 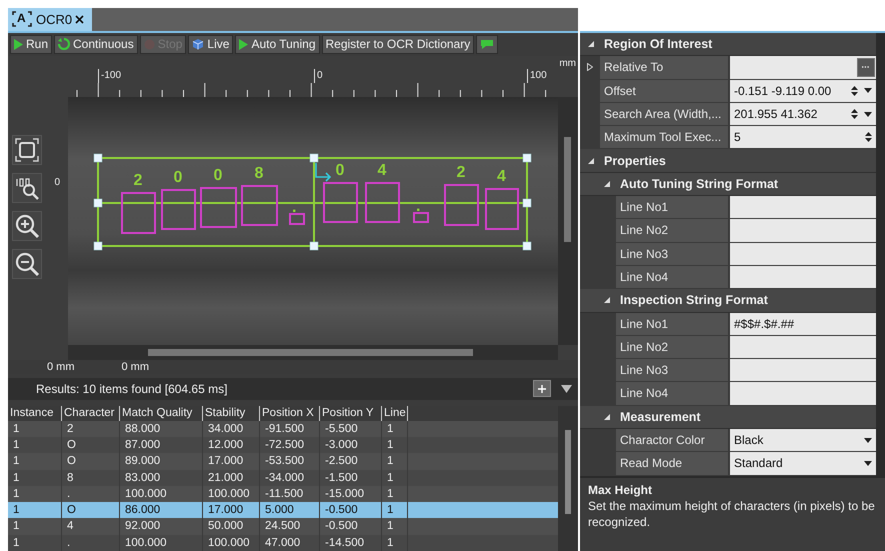 What do you see at coordinates (313, 202) in the screenshot?
I see `search-region-frame` at bounding box center [313, 202].